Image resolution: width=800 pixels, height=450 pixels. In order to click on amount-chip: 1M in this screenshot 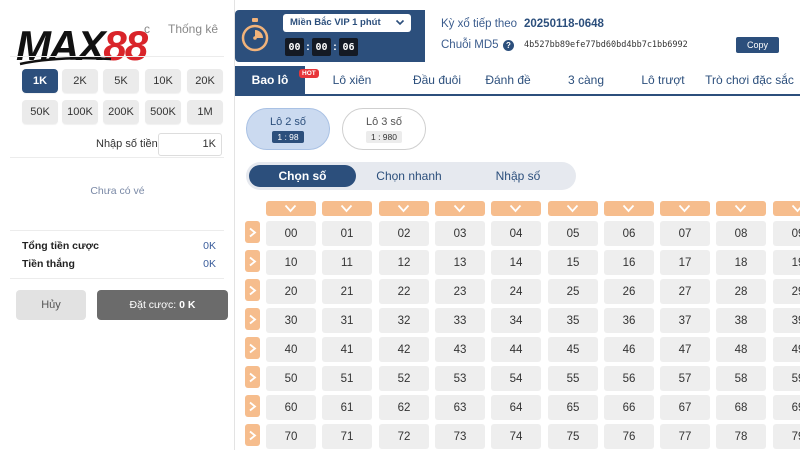, I will do `click(205, 112)`.